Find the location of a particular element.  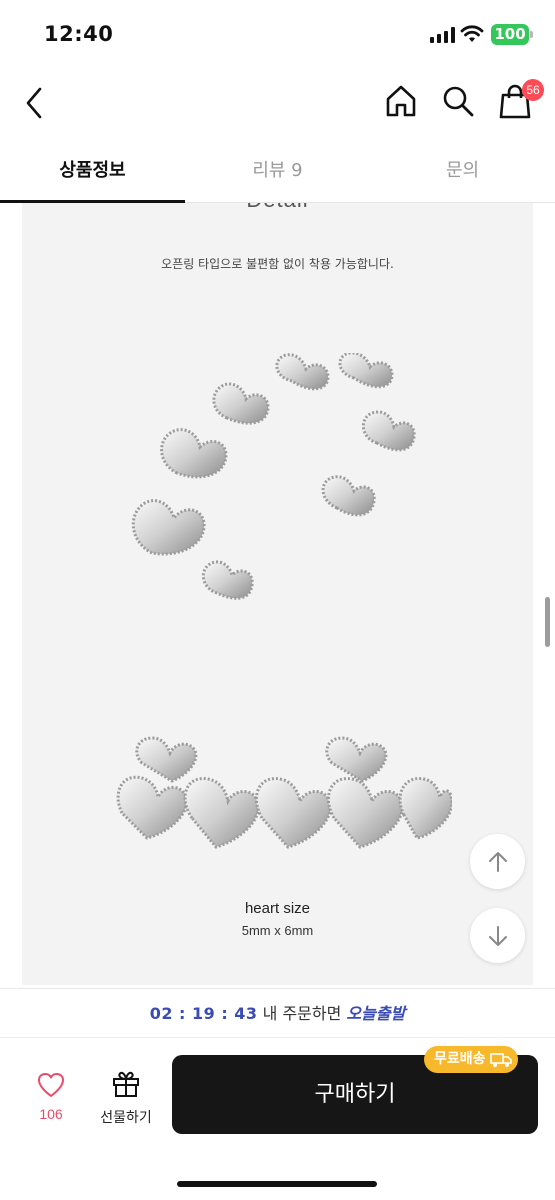

dispatch-countdown: 02 : 19 : 43 is located at coordinates (203, 1013).